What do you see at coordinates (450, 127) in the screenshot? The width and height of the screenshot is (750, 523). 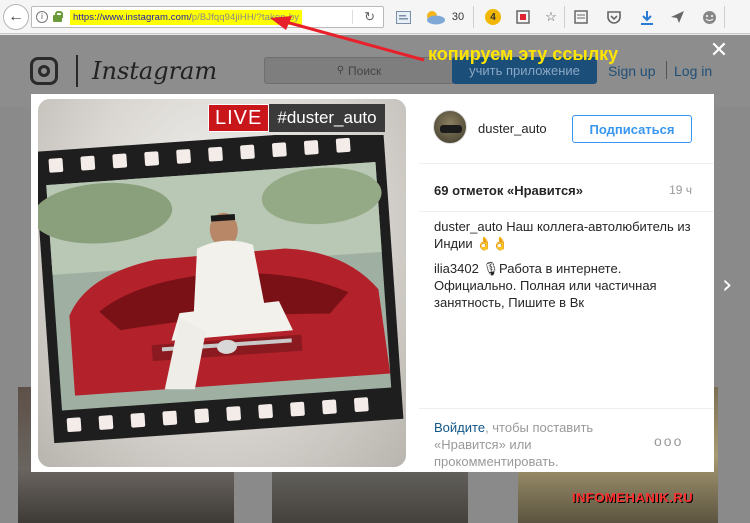 I see `avatar` at bounding box center [450, 127].